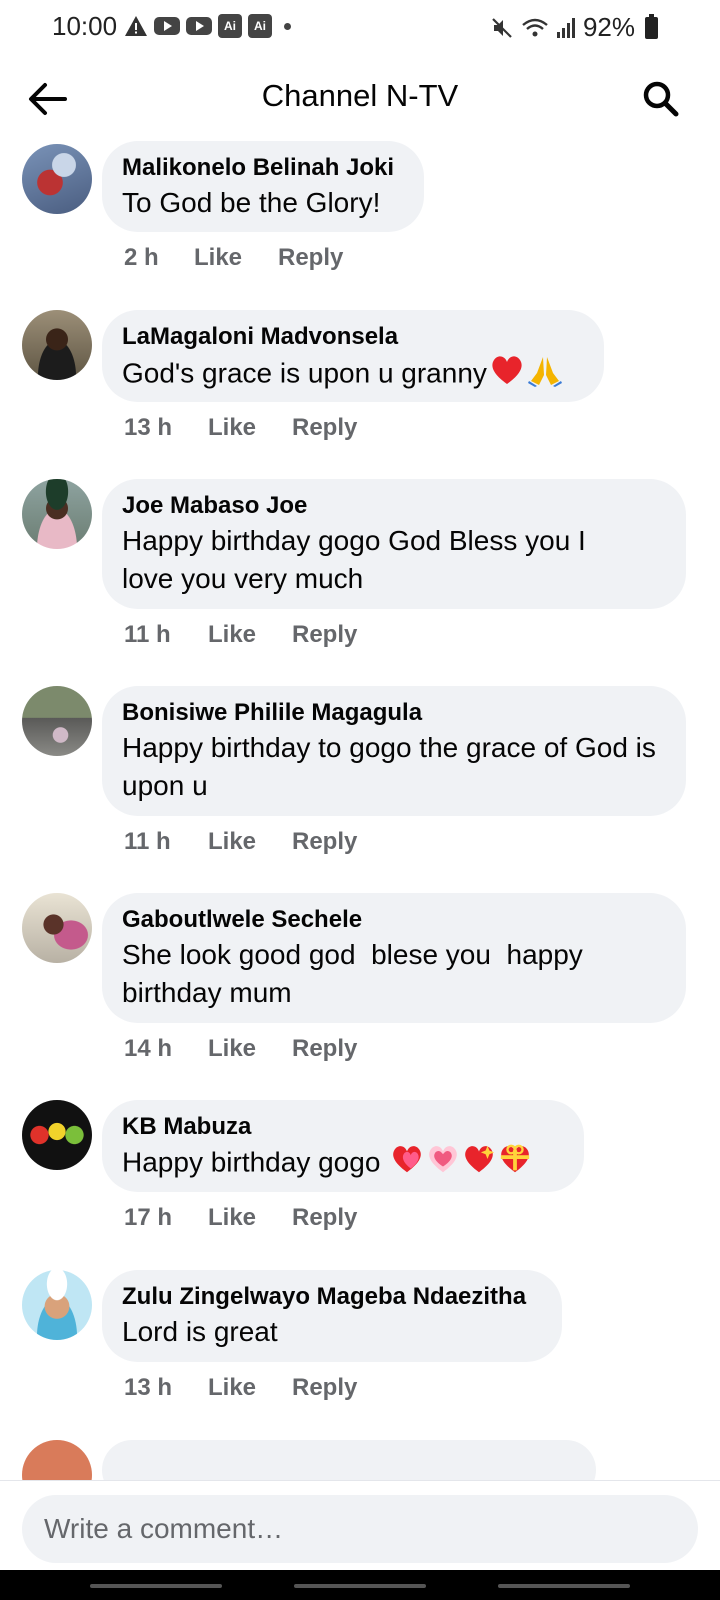 The image size is (720, 1600). Describe the element at coordinates (148, 1048) in the screenshot. I see `comment-time: 14 h` at that location.